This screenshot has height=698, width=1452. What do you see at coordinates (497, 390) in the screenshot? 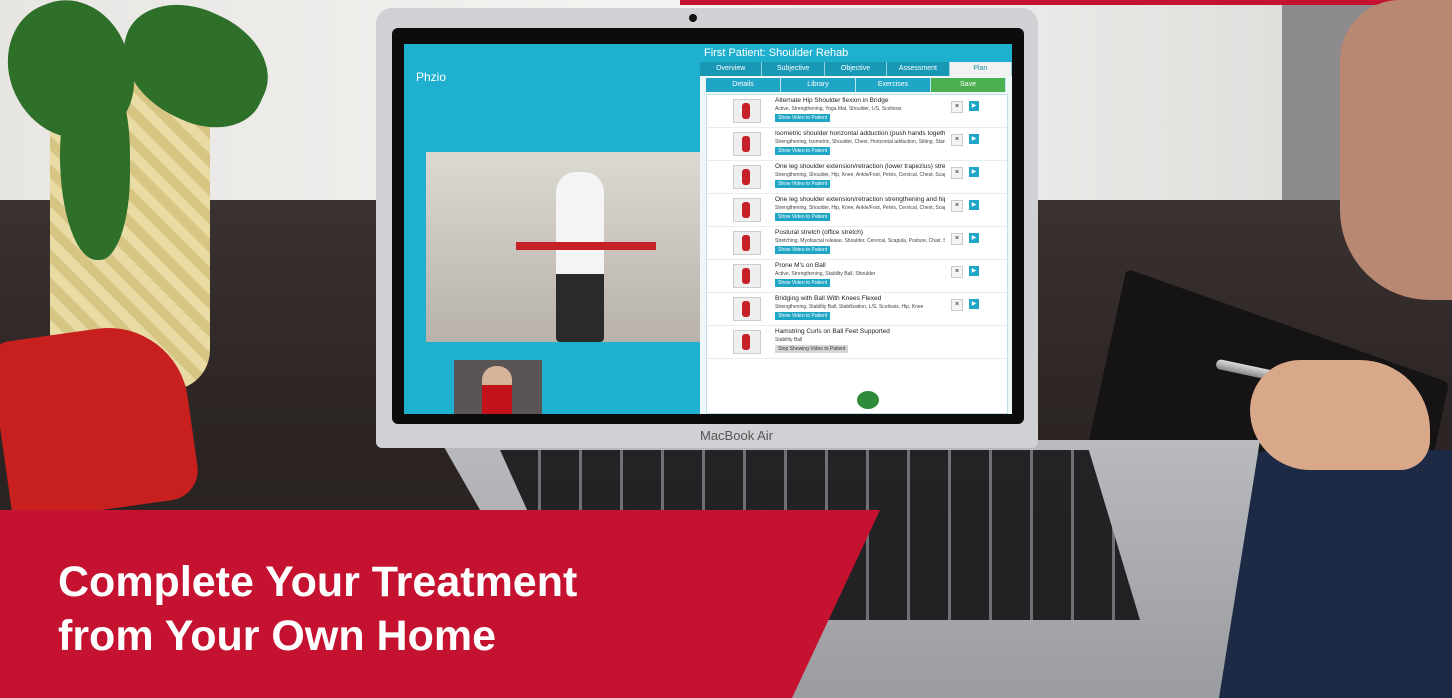
I see `therapist-figure` at bounding box center [497, 390].